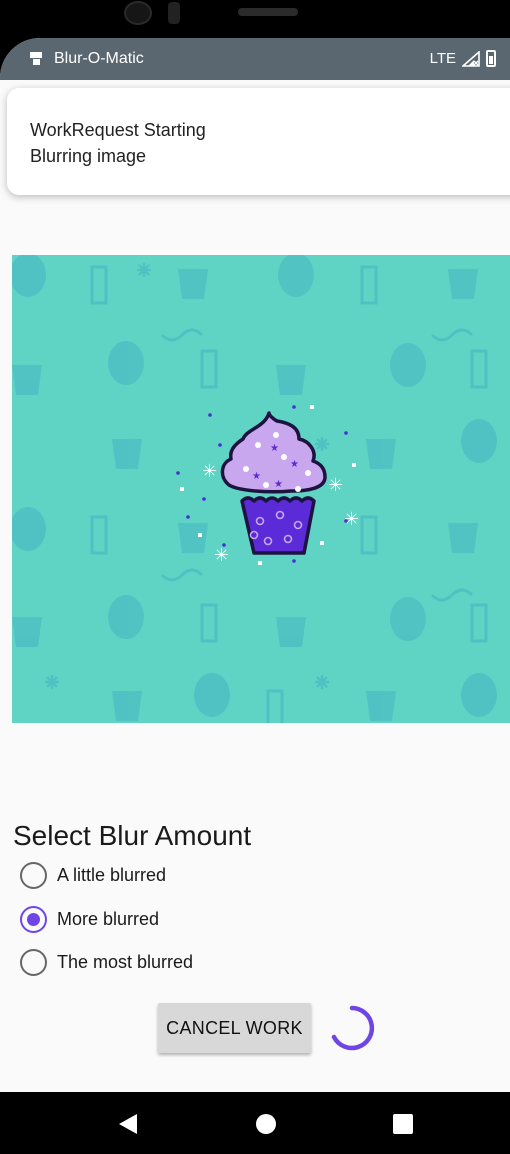 Image resolution: width=510 pixels, height=1154 pixels. Describe the element at coordinates (99, 58) in the screenshot. I see `status-app-name: Blur-O-Matic` at that location.